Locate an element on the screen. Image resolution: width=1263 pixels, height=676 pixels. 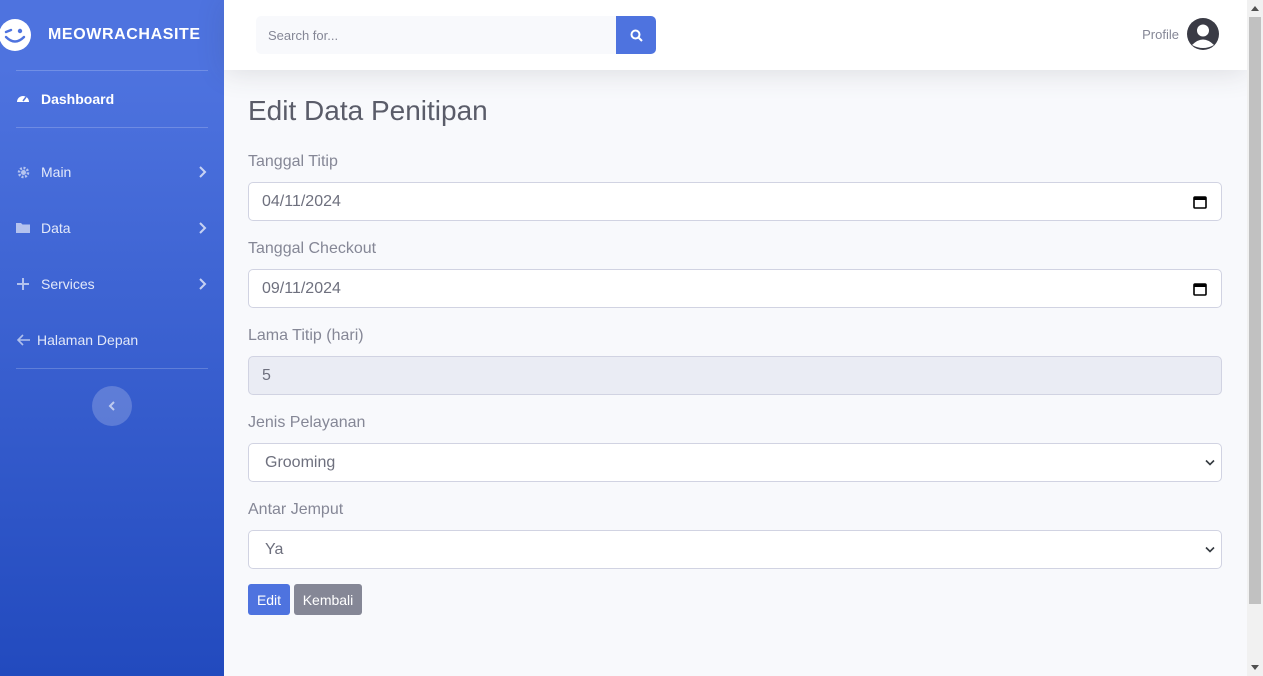
sidebar-item-dashboard: Dashboard is located at coordinates (112, 99).